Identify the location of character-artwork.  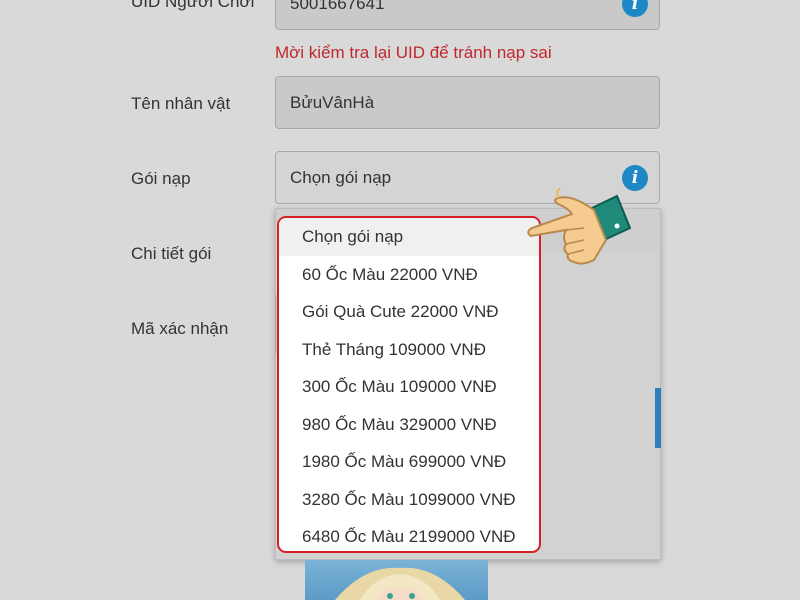
(396, 580).